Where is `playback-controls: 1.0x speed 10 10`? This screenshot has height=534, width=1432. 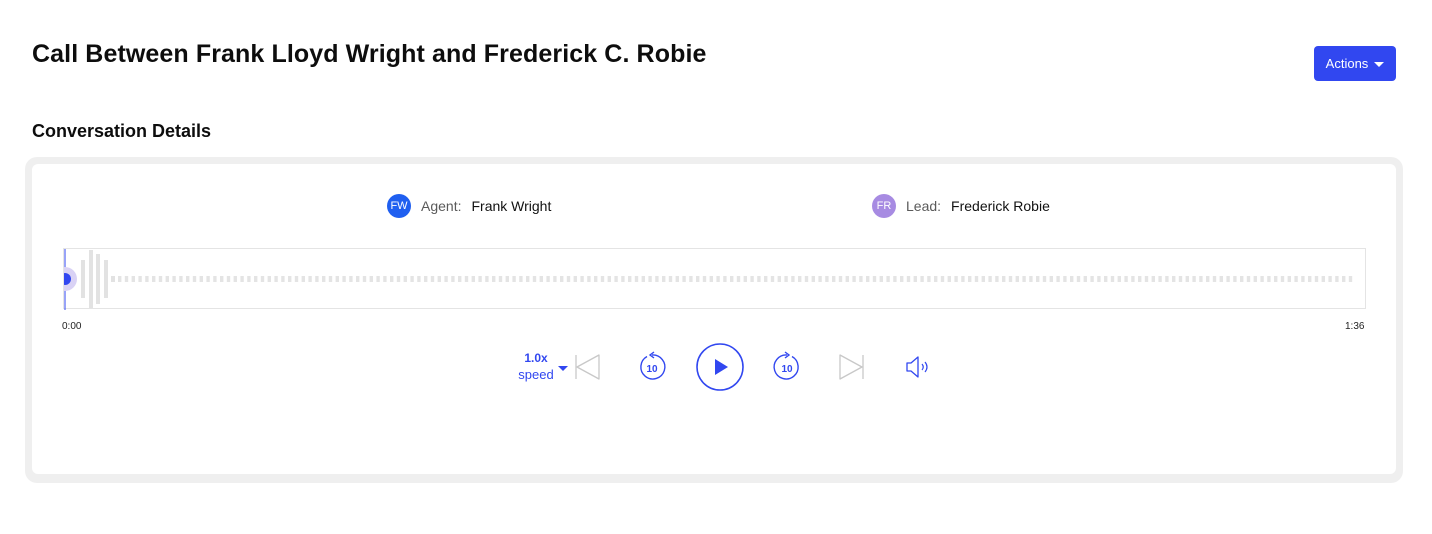 playback-controls: 1.0x speed 10 10 is located at coordinates (714, 369).